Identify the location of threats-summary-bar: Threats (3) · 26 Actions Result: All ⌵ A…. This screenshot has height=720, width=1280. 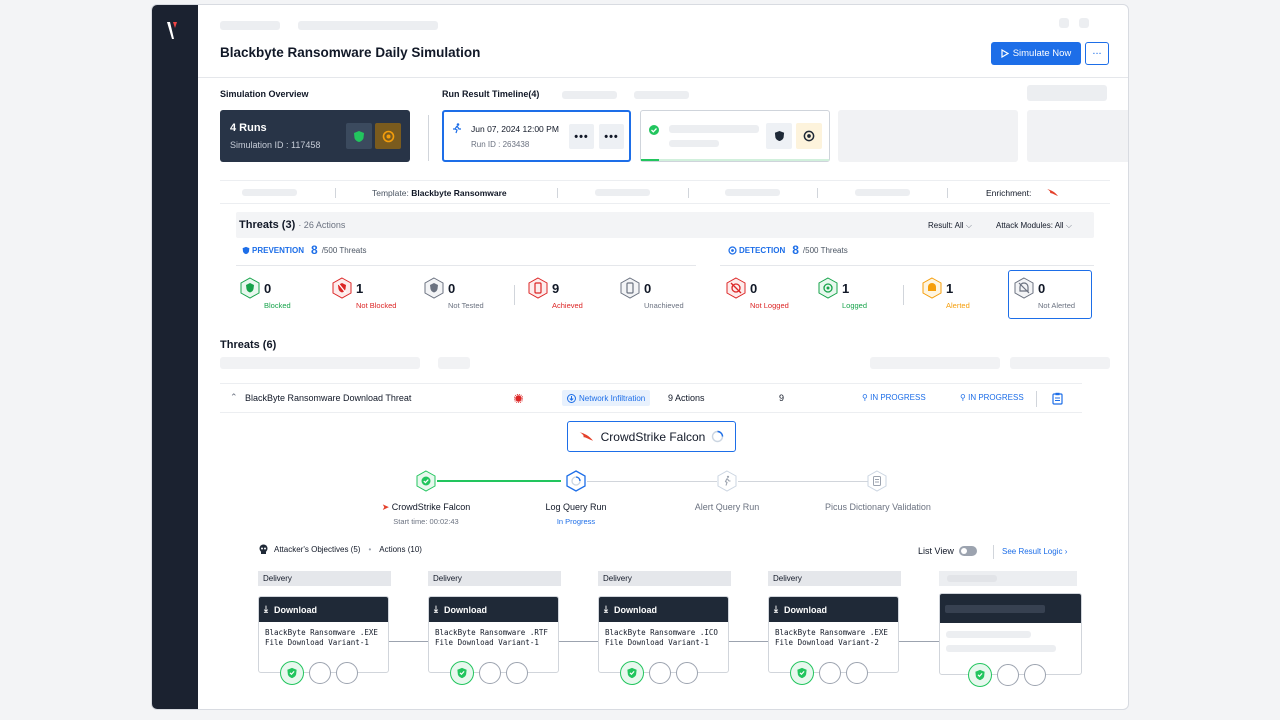
(665, 225).